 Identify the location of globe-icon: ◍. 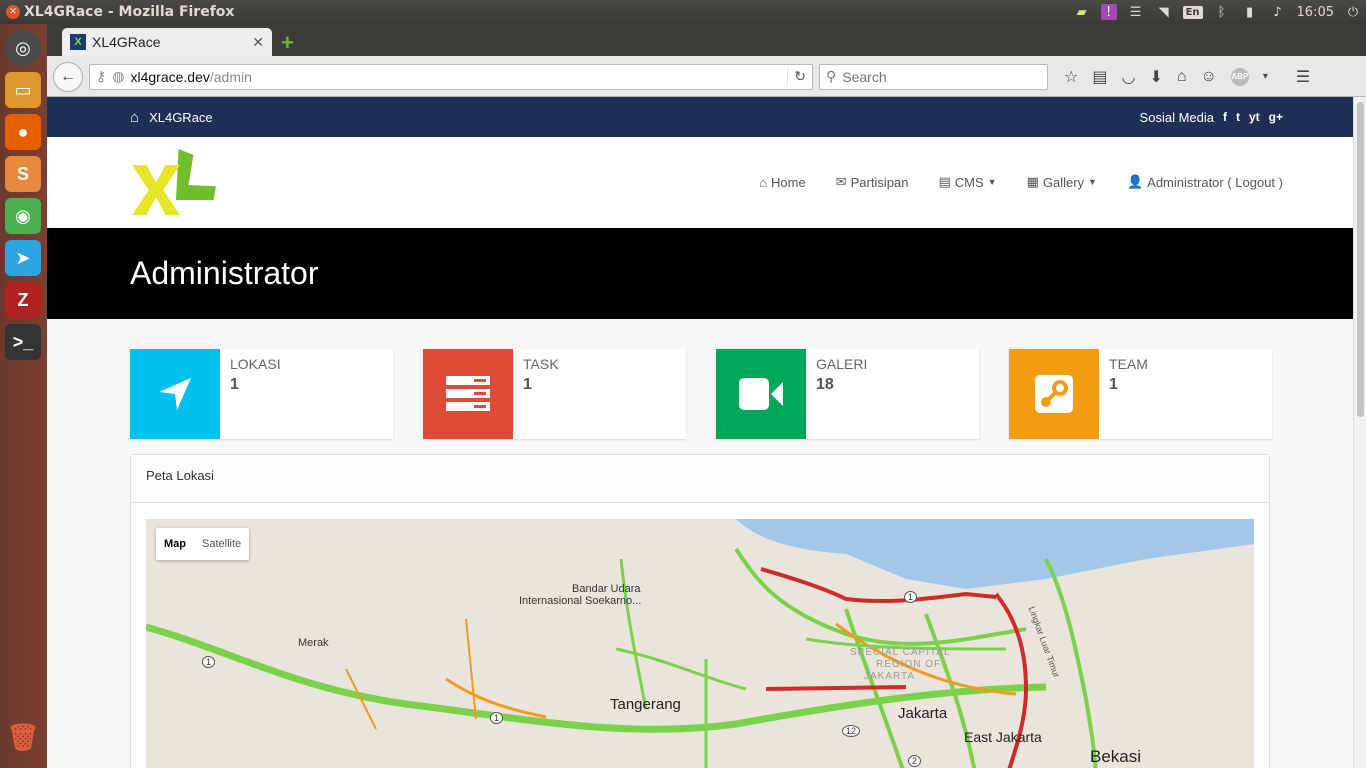
(118, 76).